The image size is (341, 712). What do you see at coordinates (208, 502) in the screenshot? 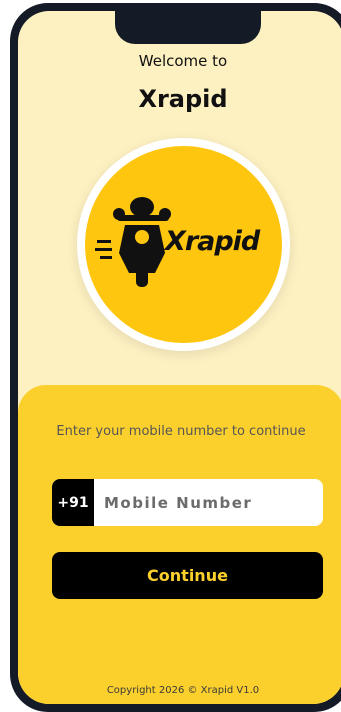
I see `mobile-number-input` at bounding box center [208, 502].